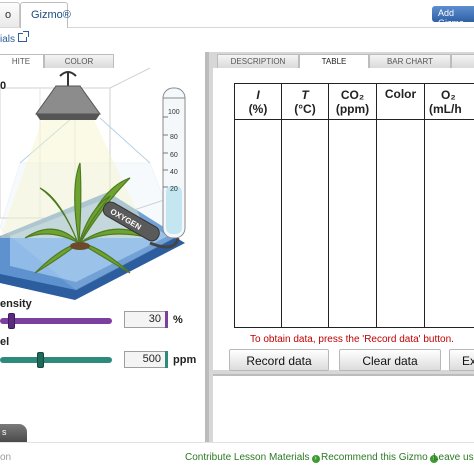 This screenshot has width=474, height=474. I want to click on table-header-row: I (%) T (°C) CO₂ (ppm) Color O₂ (mL/h, so click(354, 101).